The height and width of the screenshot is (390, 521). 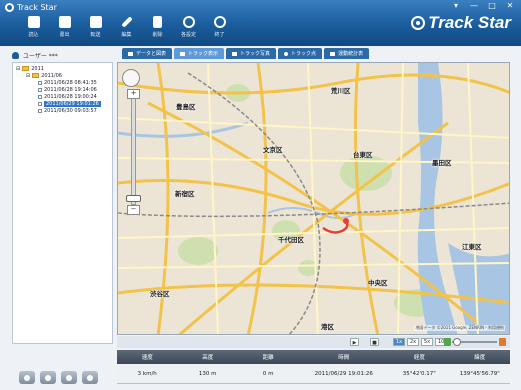 What do you see at coordinates (126, 22) in the screenshot?
I see `pencil-icon` at bounding box center [126, 22].